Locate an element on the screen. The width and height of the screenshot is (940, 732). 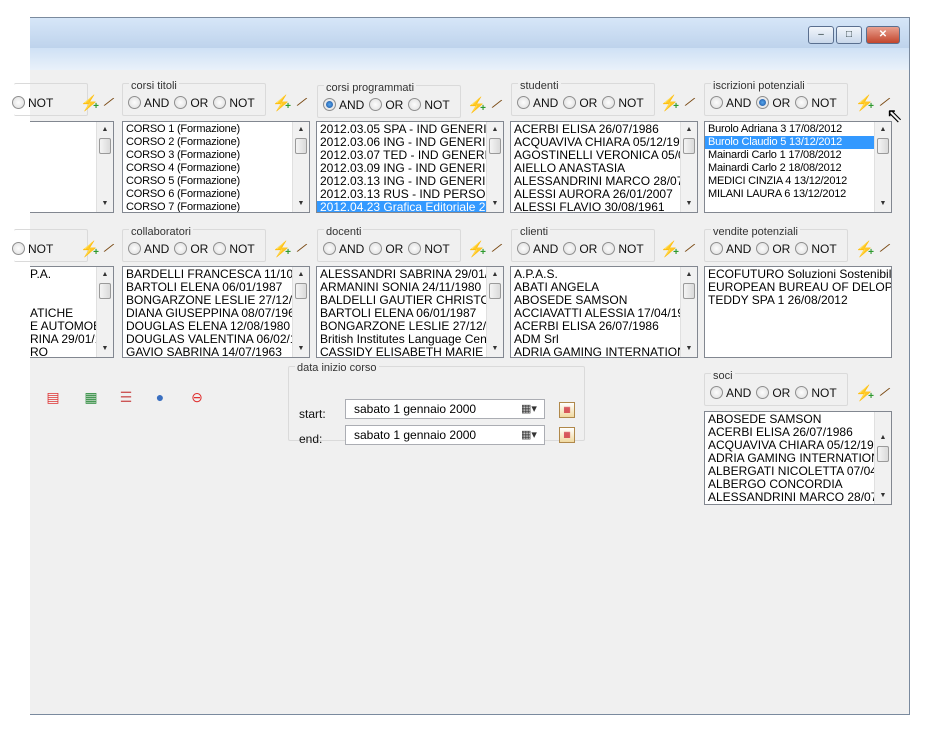
export-icon: ▤ is located at coordinates (53, 397).